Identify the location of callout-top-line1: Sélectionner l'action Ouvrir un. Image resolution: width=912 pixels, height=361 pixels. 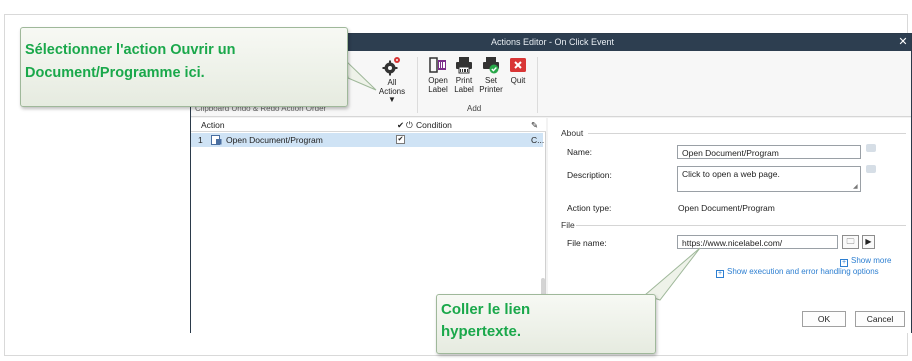
(130, 50).